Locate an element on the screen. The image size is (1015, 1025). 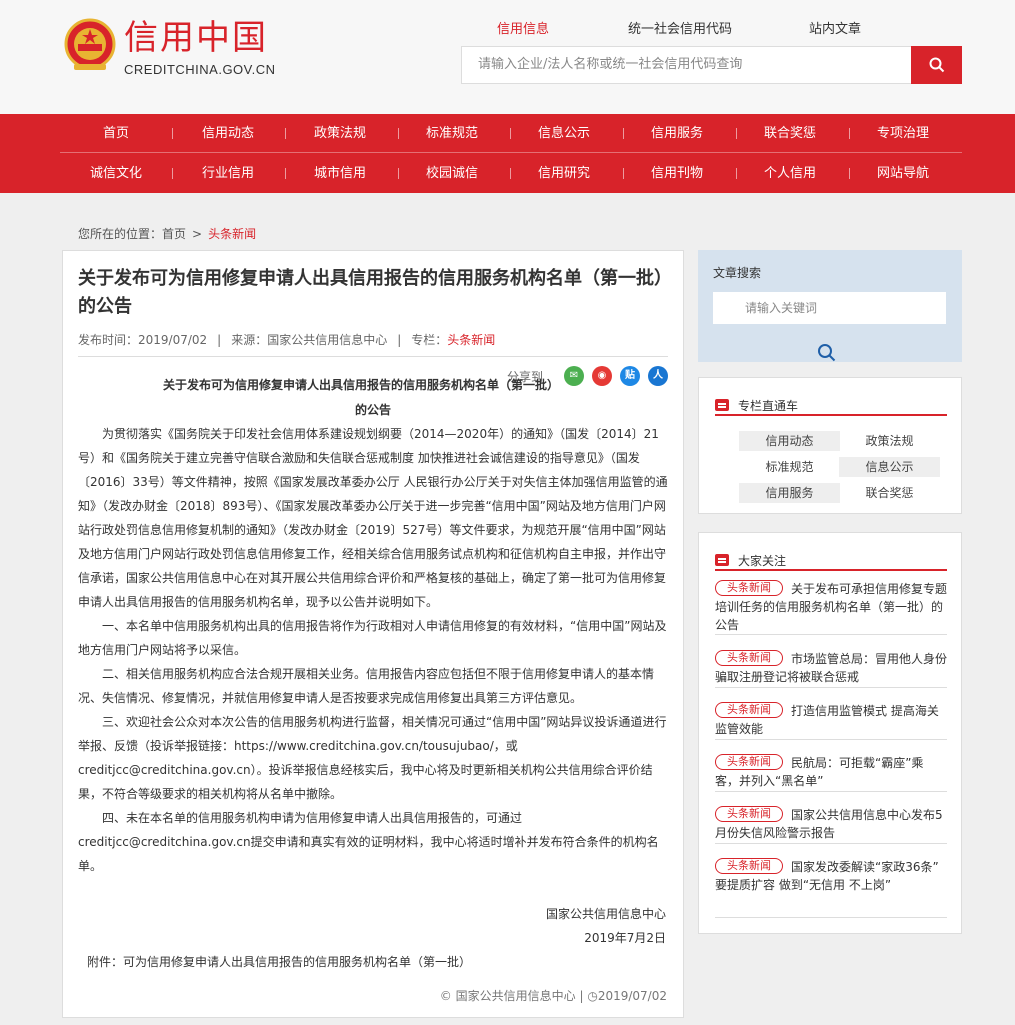
list-item: 头条新闻 国家发改委解读“家政36条” 要提质扩容 做到“无信用 不上岗” is located at coordinates (831, 888).